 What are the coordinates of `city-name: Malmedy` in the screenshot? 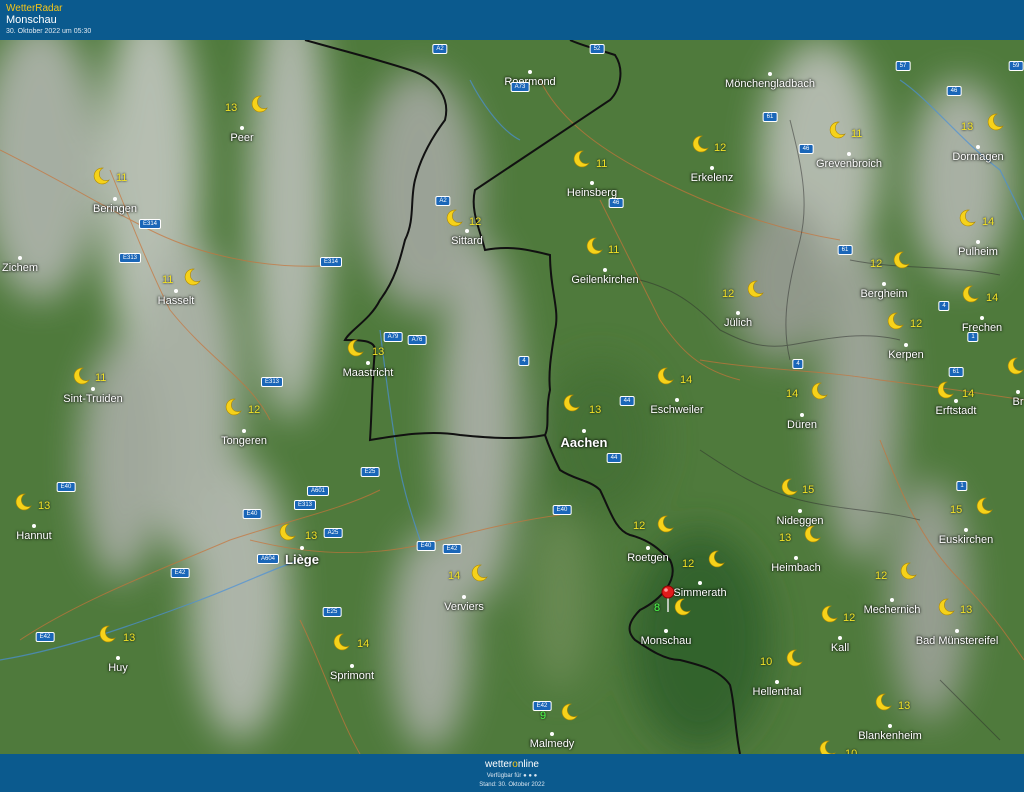 It's located at (552, 744).